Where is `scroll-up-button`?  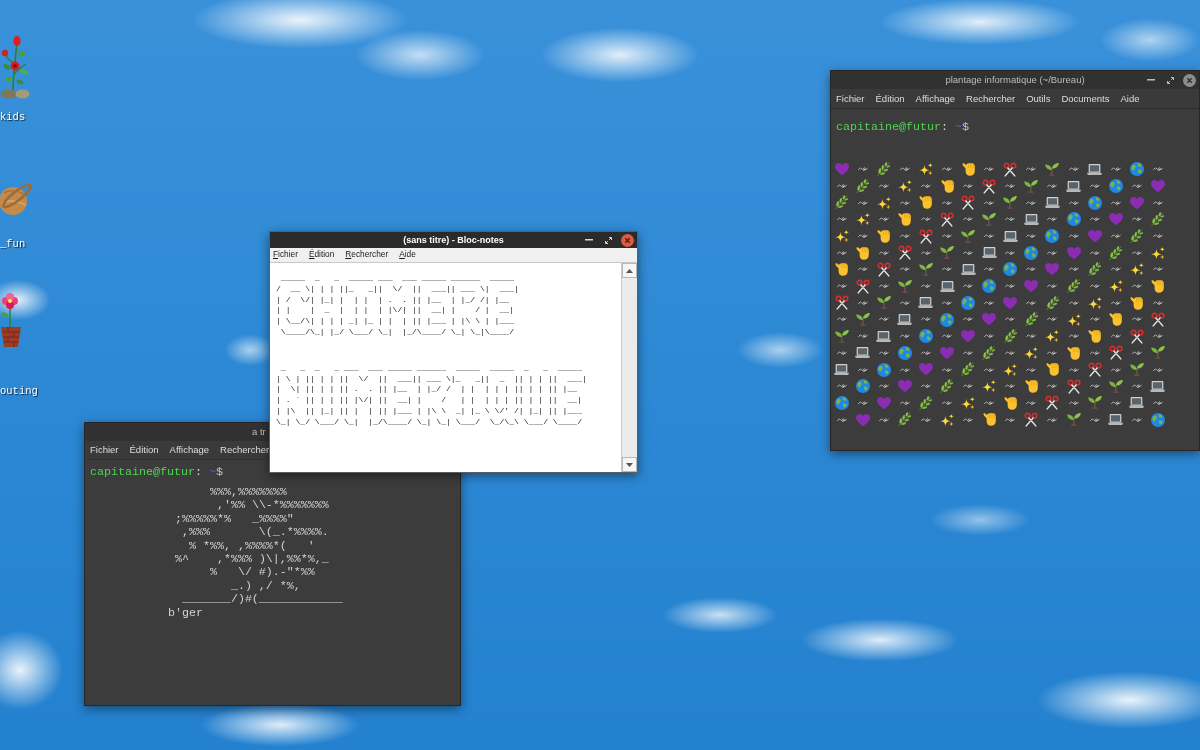
scroll-up-button is located at coordinates (629, 270).